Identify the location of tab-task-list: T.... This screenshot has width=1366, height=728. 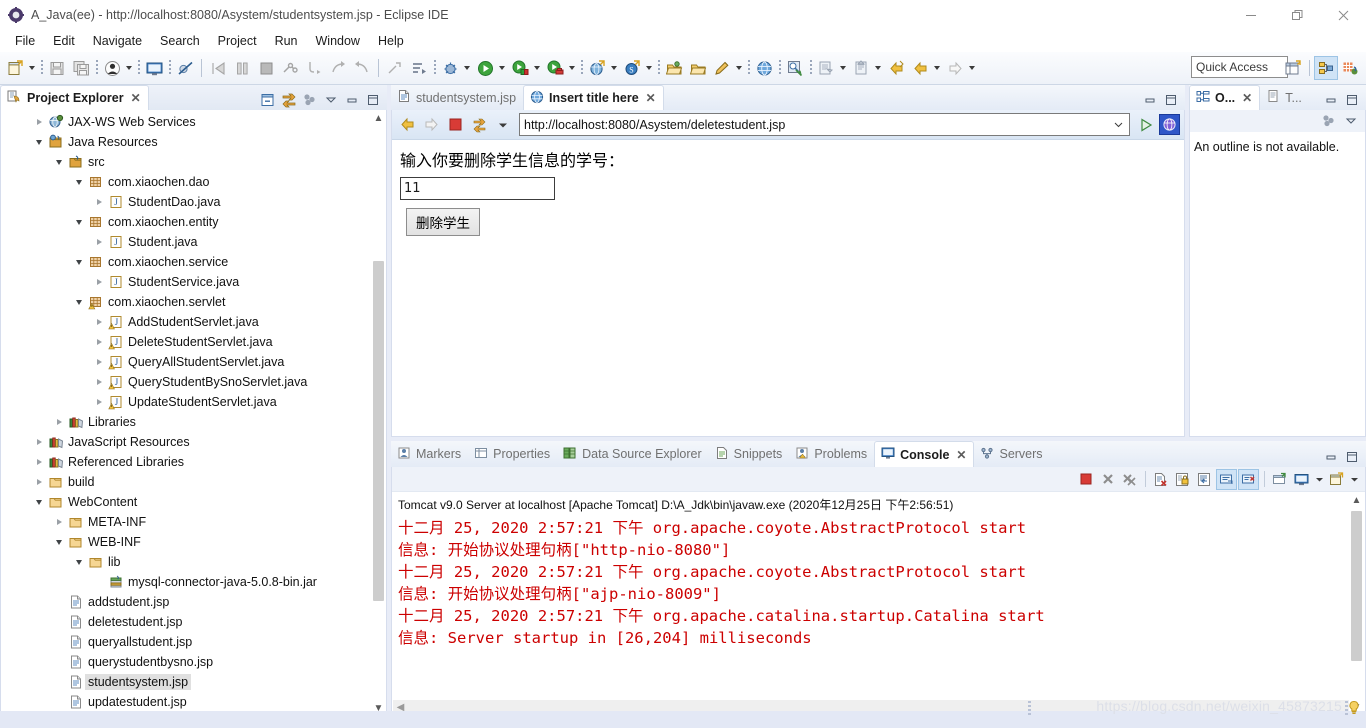
(1284, 97).